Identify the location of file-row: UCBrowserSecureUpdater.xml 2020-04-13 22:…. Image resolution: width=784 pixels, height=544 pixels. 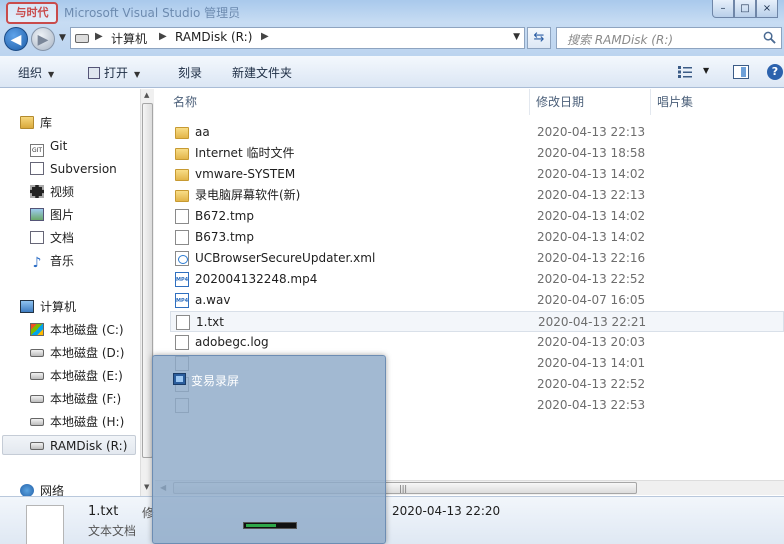
(477, 258).